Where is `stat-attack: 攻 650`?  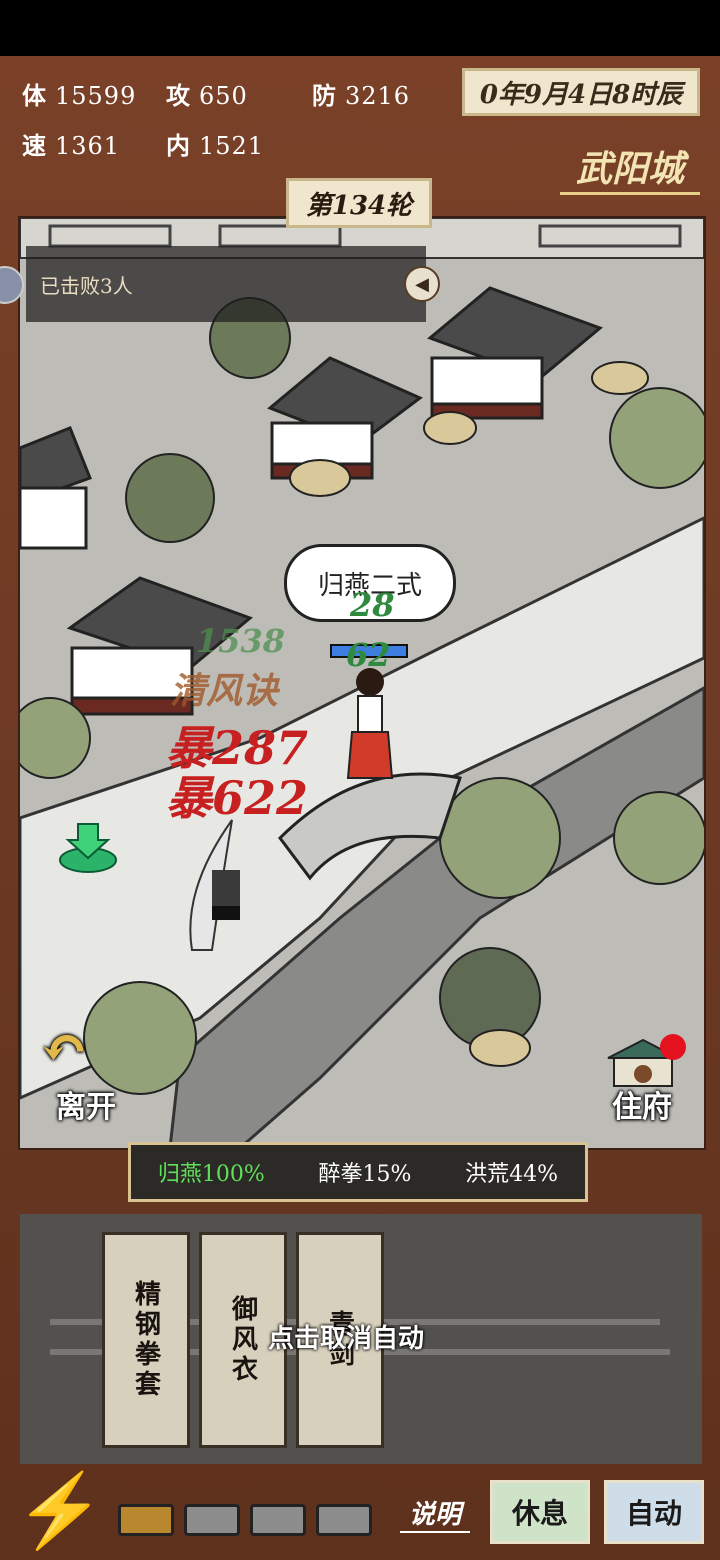 stat-attack: 攻 650 is located at coordinates (207, 95).